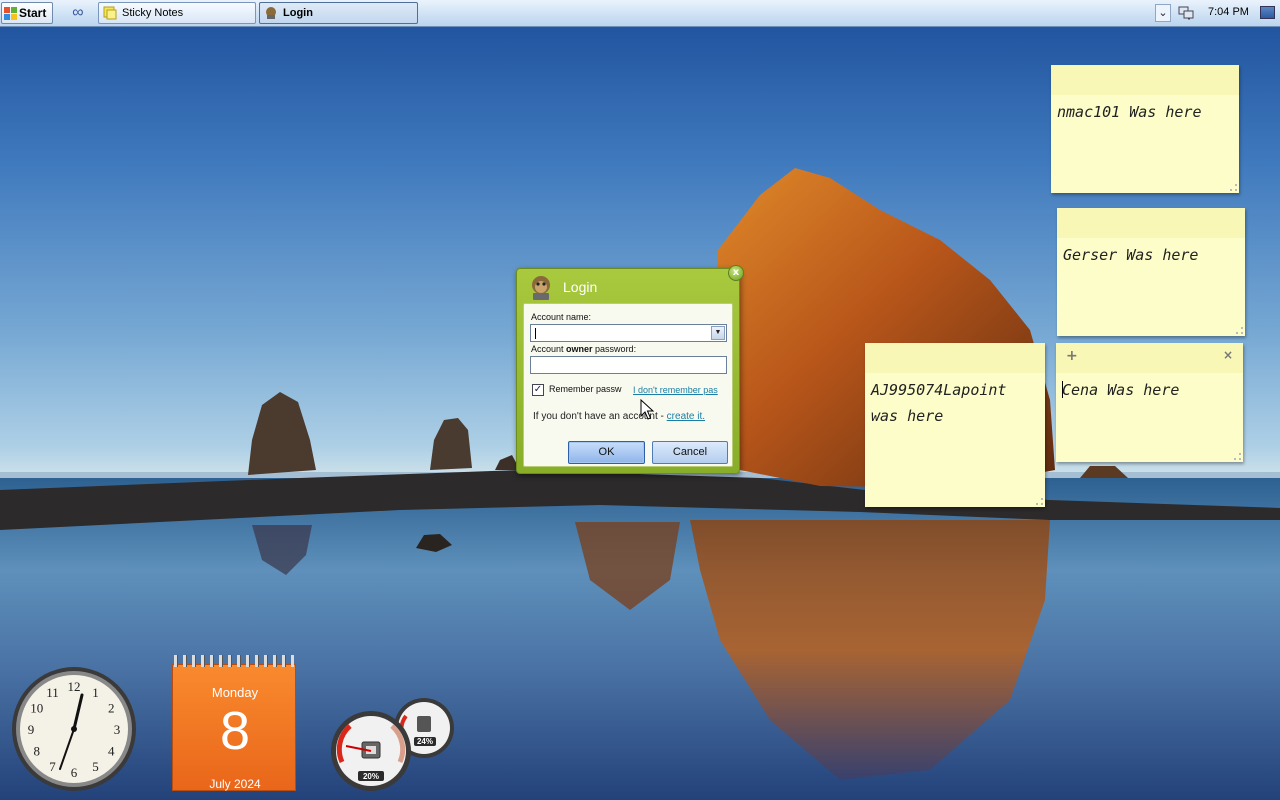 The height and width of the screenshot is (800, 1280). Describe the element at coordinates (235, 731) in the screenshot. I see `calendar-date: 8` at that location.